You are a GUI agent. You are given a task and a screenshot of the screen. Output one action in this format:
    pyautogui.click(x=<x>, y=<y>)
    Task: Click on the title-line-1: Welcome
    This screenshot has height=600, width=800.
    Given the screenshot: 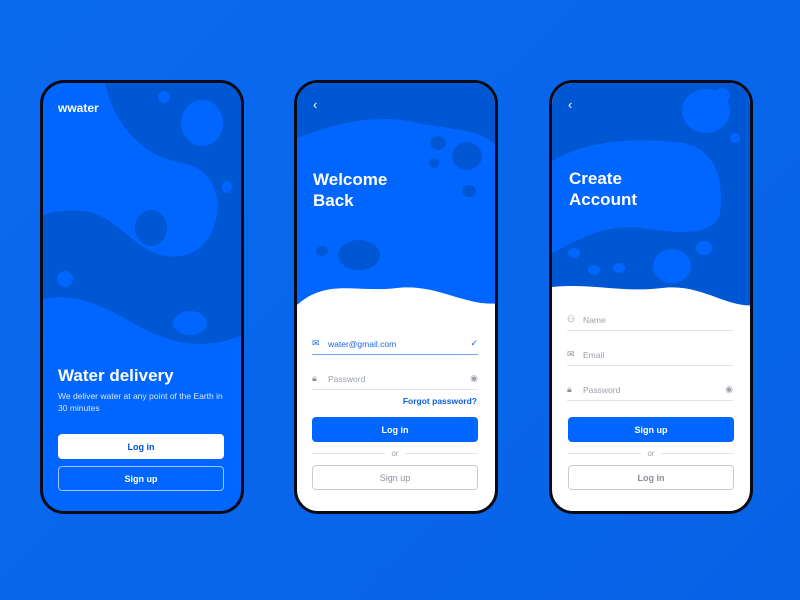 What is the action you would take?
    pyautogui.click(x=350, y=179)
    